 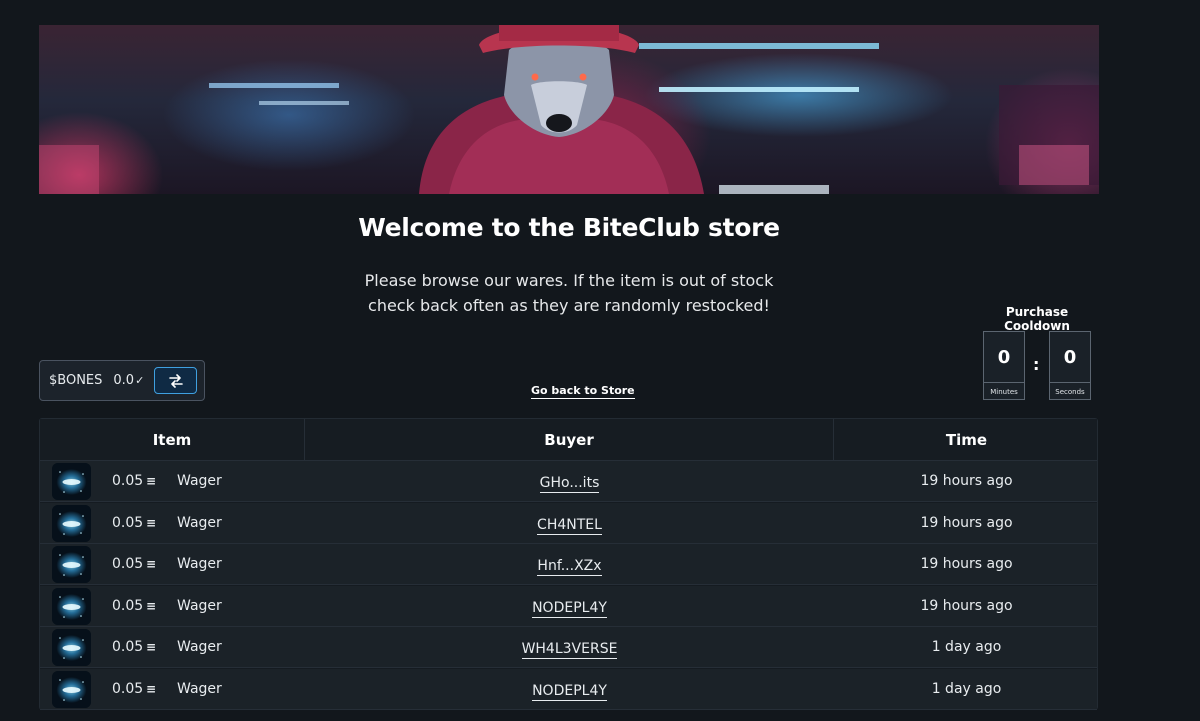 I want to click on column-header-buyer: Buyer, so click(x=569, y=440).